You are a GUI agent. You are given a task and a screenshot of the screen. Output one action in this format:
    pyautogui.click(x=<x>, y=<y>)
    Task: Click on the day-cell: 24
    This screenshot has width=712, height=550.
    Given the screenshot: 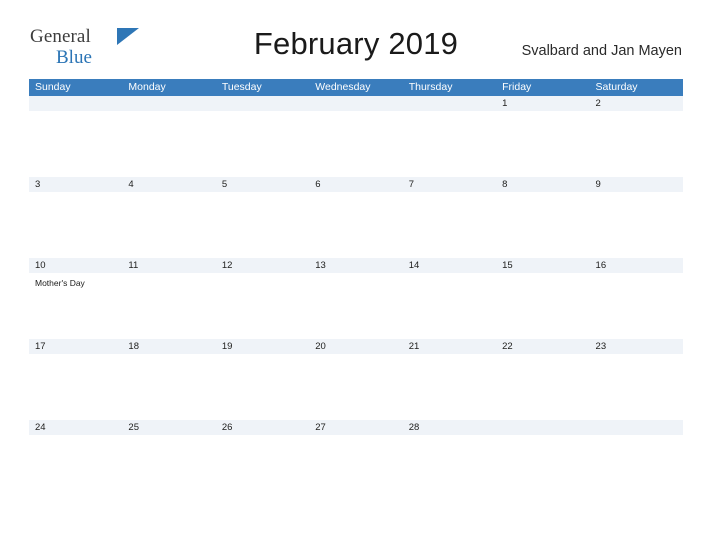 What is the action you would take?
    pyautogui.click(x=75, y=460)
    